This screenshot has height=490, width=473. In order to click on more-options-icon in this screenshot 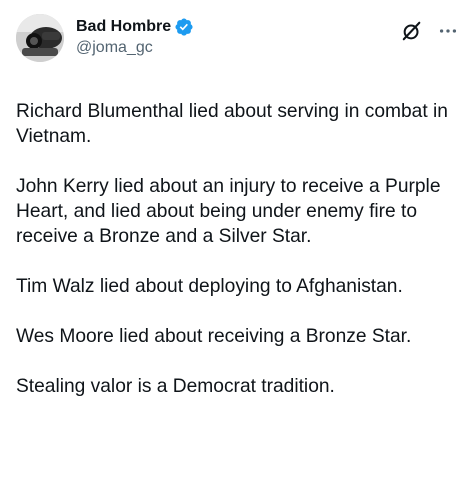, I will do `click(448, 31)`.